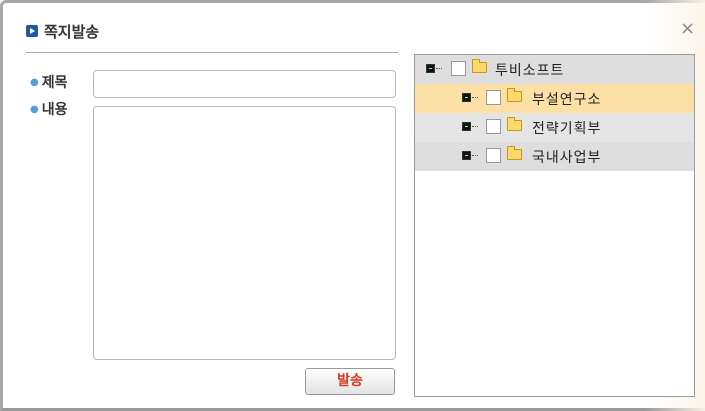 This screenshot has height=411, width=705. What do you see at coordinates (212, 52) in the screenshot?
I see `title-divider` at bounding box center [212, 52].